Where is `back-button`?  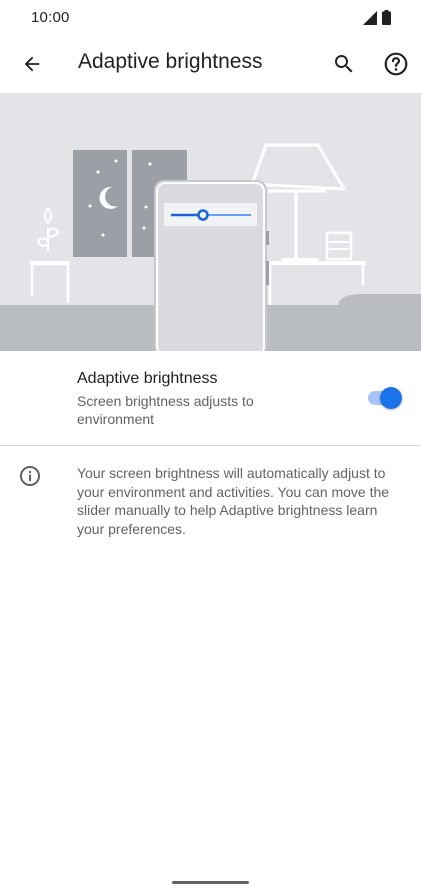
back-button is located at coordinates (32, 64).